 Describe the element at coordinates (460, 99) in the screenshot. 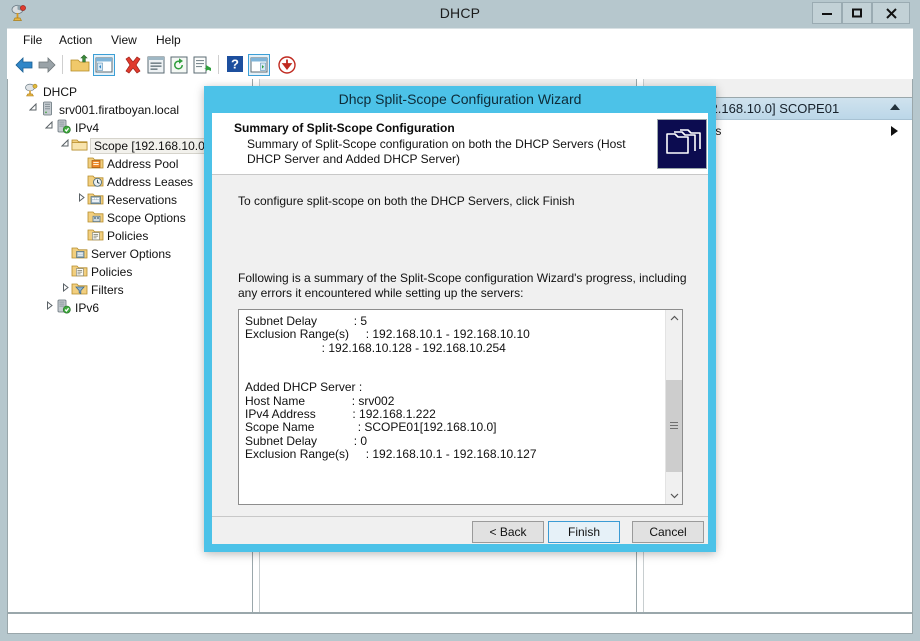

I see `wizard-title: Dhcp Split-Scope Configuration Wizard` at that location.